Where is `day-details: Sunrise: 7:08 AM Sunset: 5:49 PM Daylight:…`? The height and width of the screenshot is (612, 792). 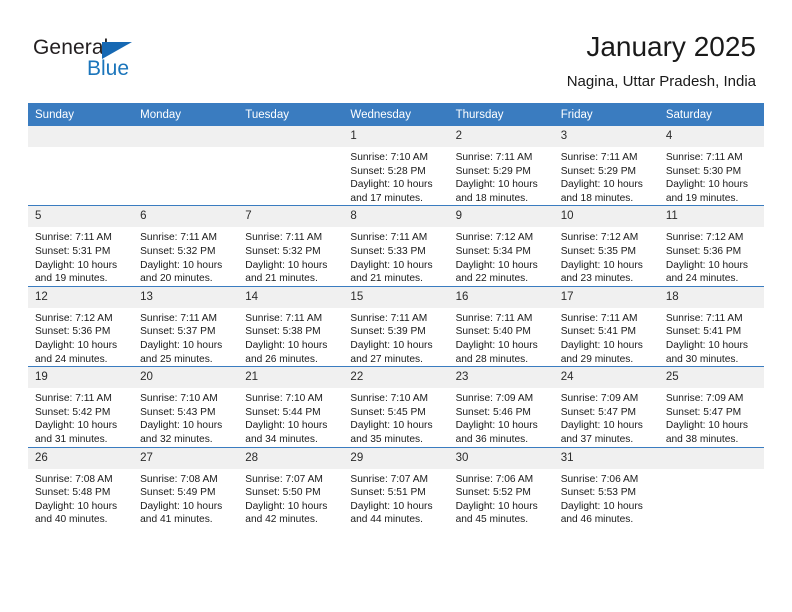
day-details: Sunrise: 7:08 AM Sunset: 5:49 PM Daylight:… is located at coordinates (185, 498).